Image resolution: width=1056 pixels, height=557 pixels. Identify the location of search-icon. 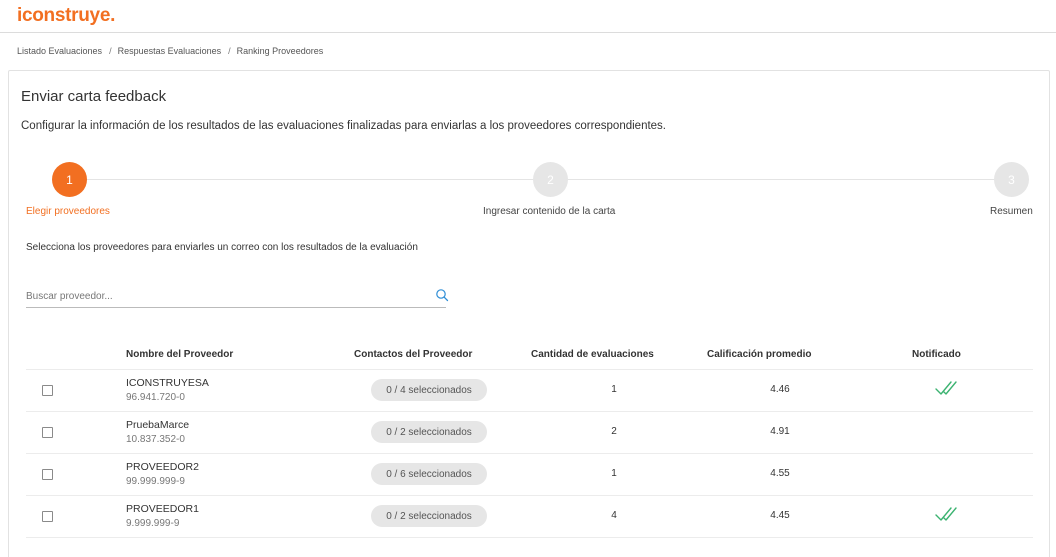
(442, 295).